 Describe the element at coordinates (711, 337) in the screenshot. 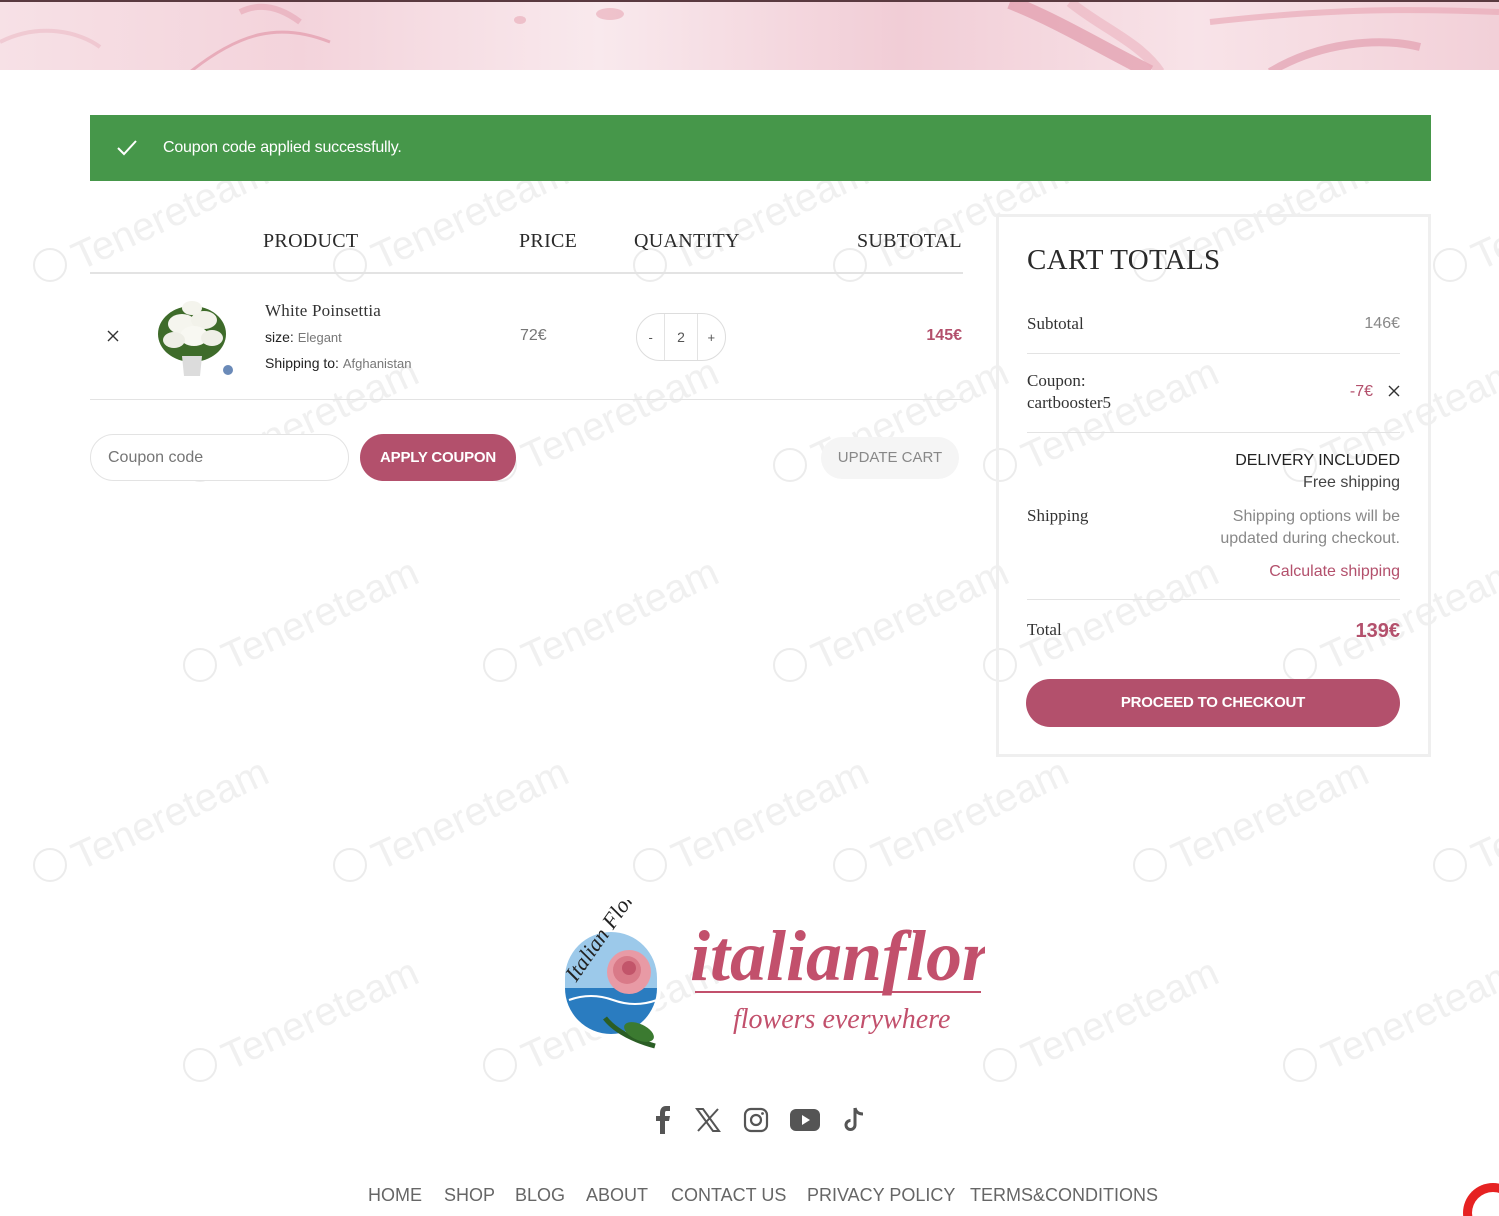

I see `quantity-increase-button: +` at that location.